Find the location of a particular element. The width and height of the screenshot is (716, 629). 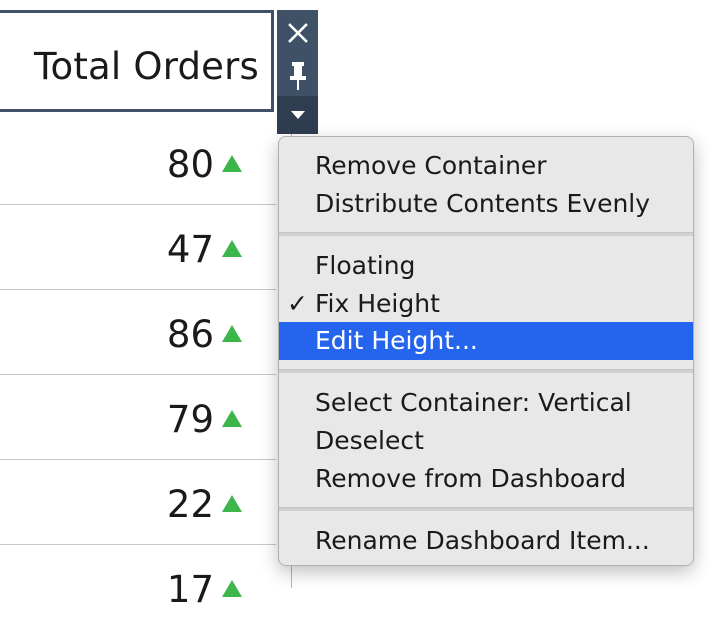

close-button is located at coordinates (297, 33).